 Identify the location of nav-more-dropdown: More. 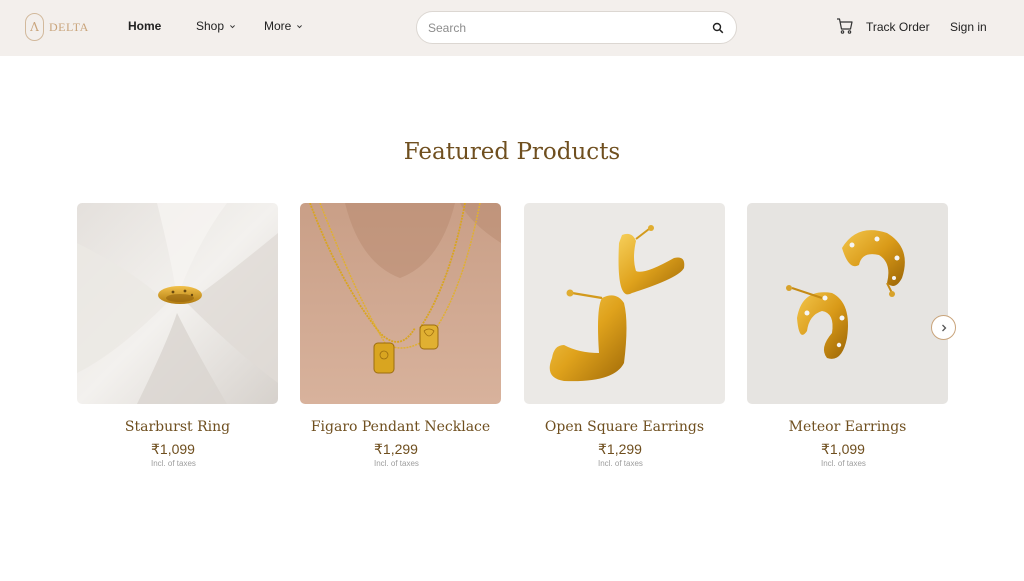
(283, 26).